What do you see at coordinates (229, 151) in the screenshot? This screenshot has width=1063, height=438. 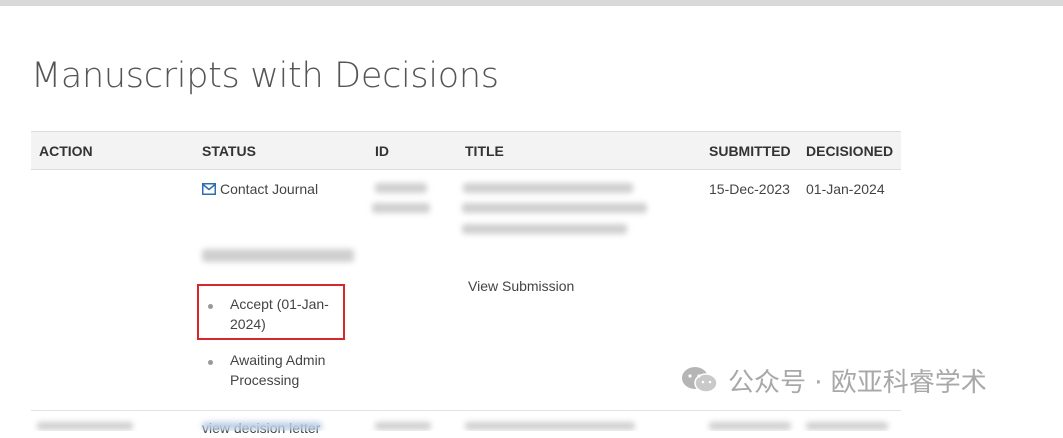 I see `header-status: STATUS` at bounding box center [229, 151].